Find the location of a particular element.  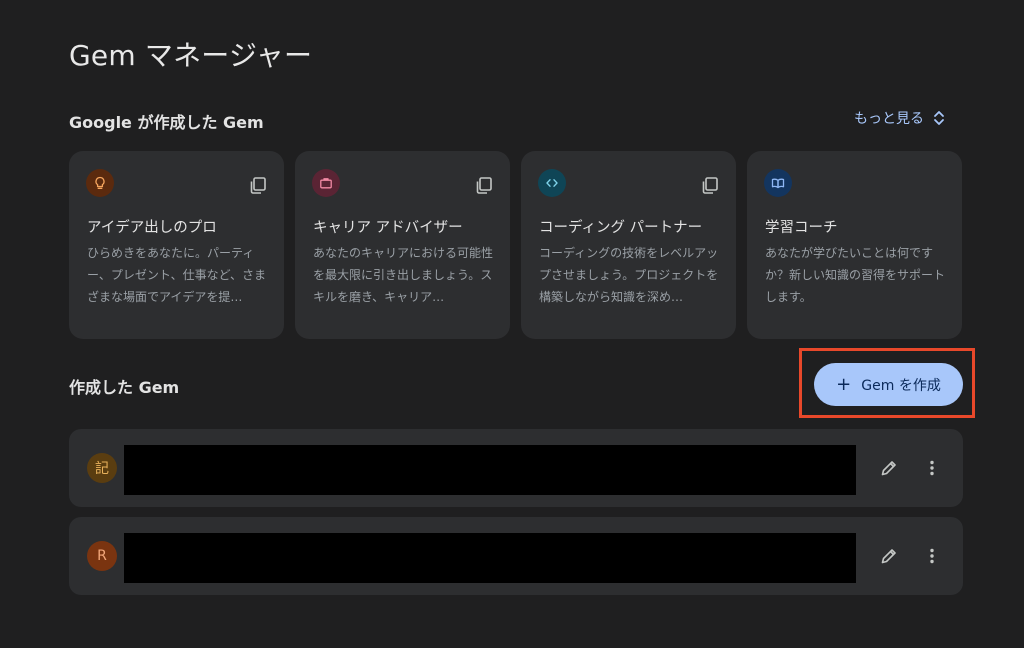

card-title: コーディング パートナー is located at coordinates (621, 228).